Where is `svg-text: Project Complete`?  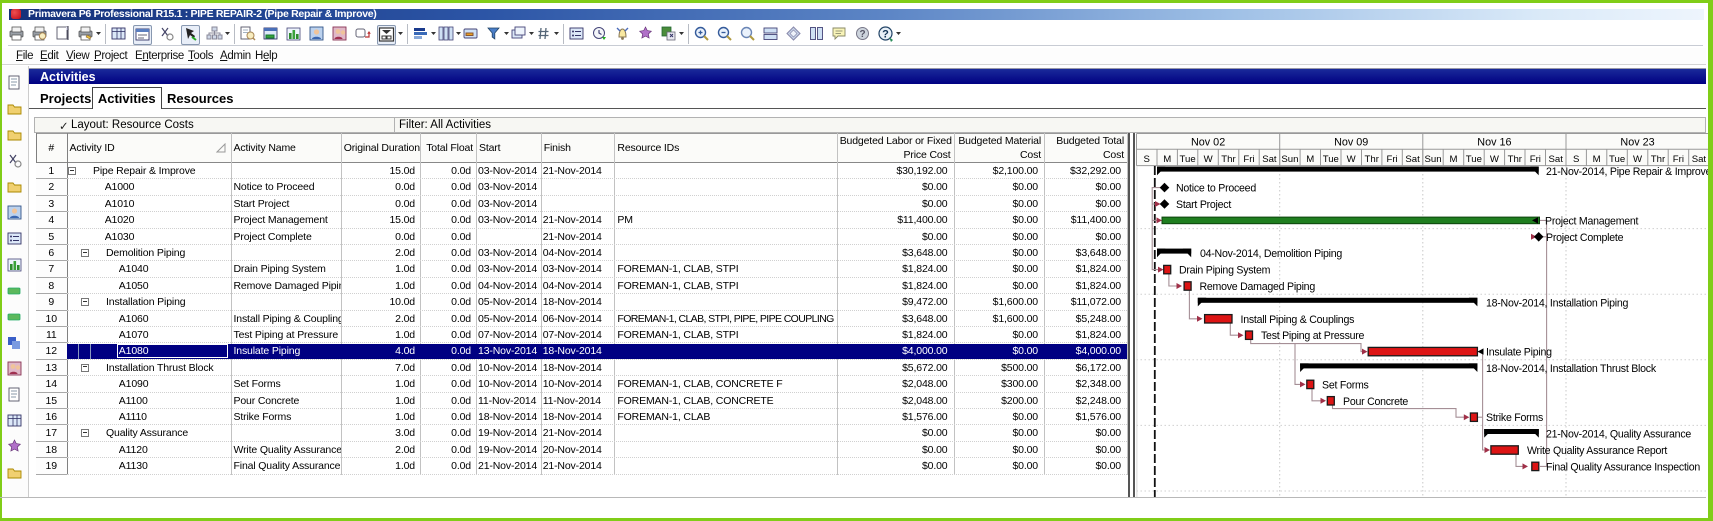
svg-text: Project Complete is located at coordinates (1585, 238).